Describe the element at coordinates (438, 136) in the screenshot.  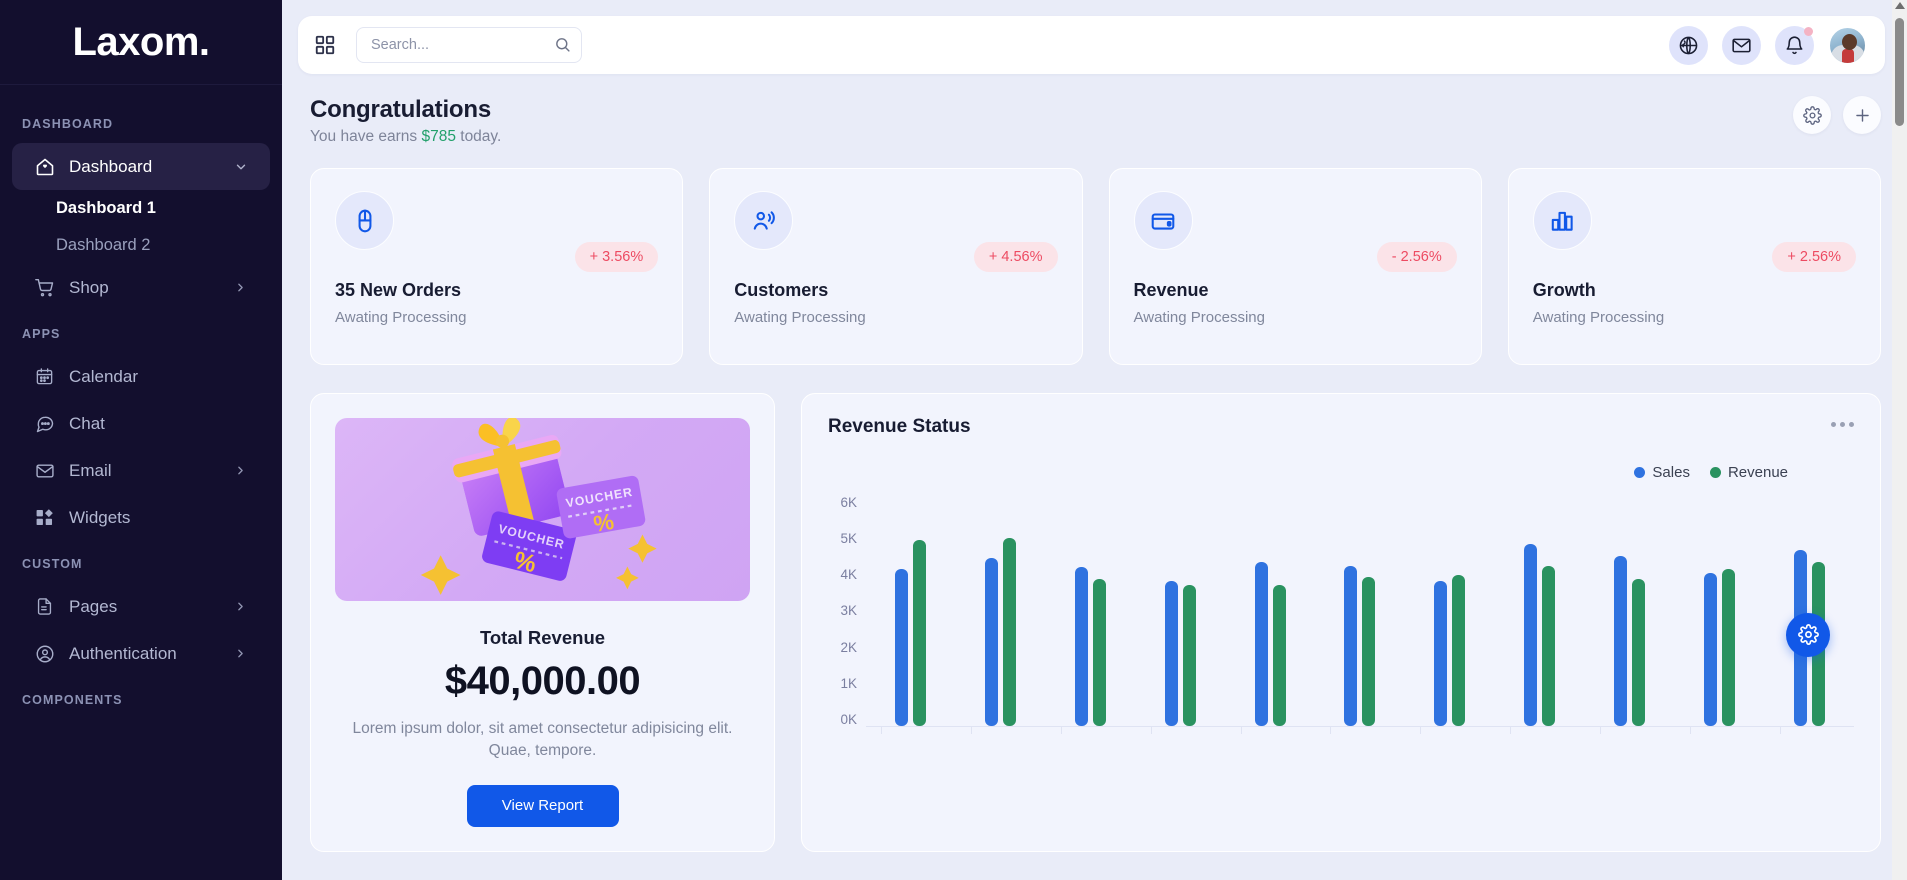
I see `earnings-amount: $785` at that location.